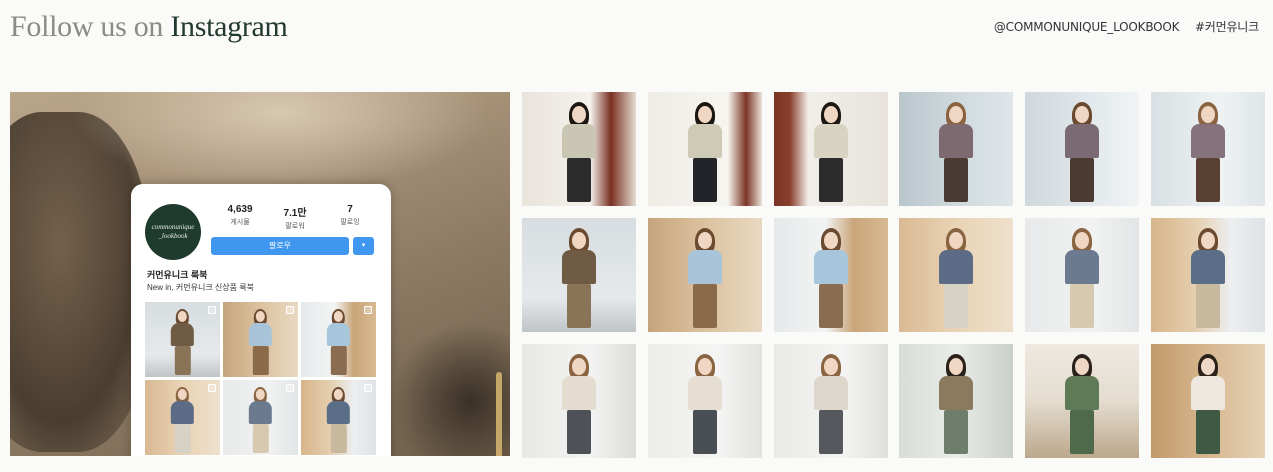 The image size is (1273, 472). What do you see at coordinates (1227, 27) in the screenshot?
I see `hashtag-link: #커먼유니크` at bounding box center [1227, 27].